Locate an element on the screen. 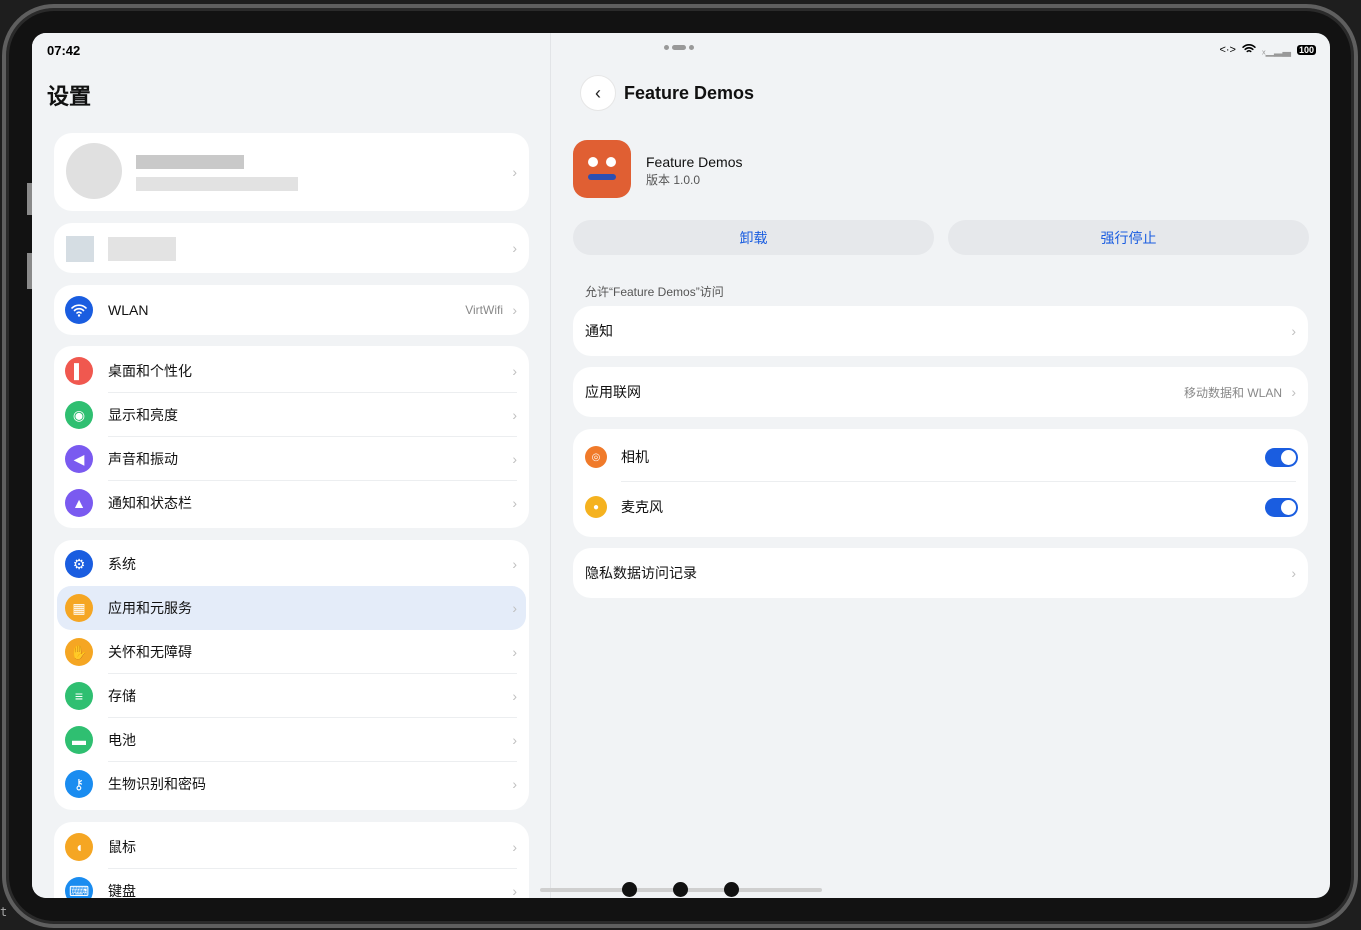 This screenshot has width=1361, height=930. network-card: 应用联网 移动数据和 WLAN › is located at coordinates (940, 392).